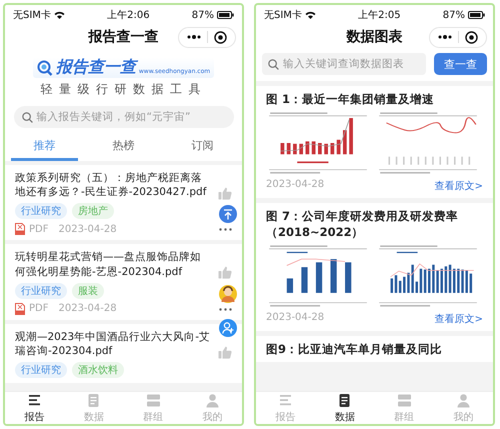 The width and height of the screenshot is (500, 429). What do you see at coordinates (128, 15) in the screenshot?
I see `status-time: 上午2:06` at bounding box center [128, 15].